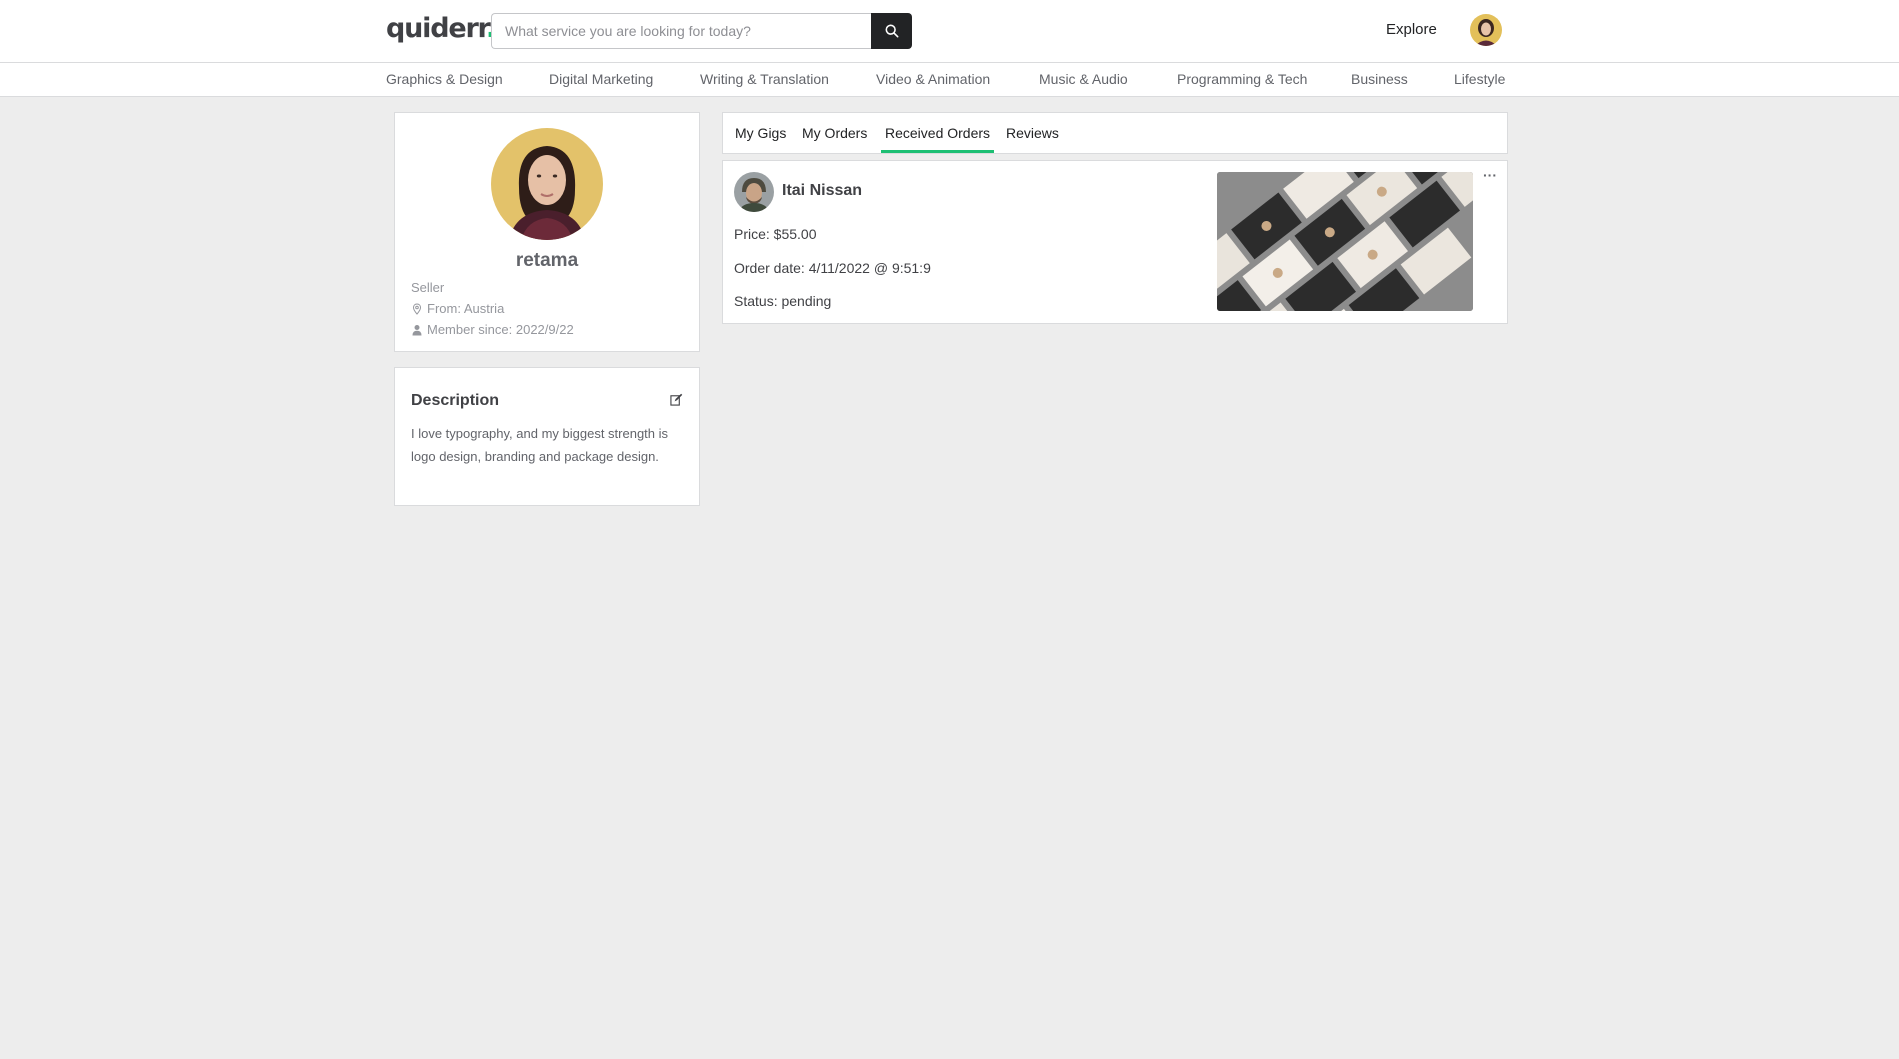  What do you see at coordinates (832, 268) in the screenshot?
I see `order-date: Order date: 4/11/2022 @ 9:51:9` at bounding box center [832, 268].